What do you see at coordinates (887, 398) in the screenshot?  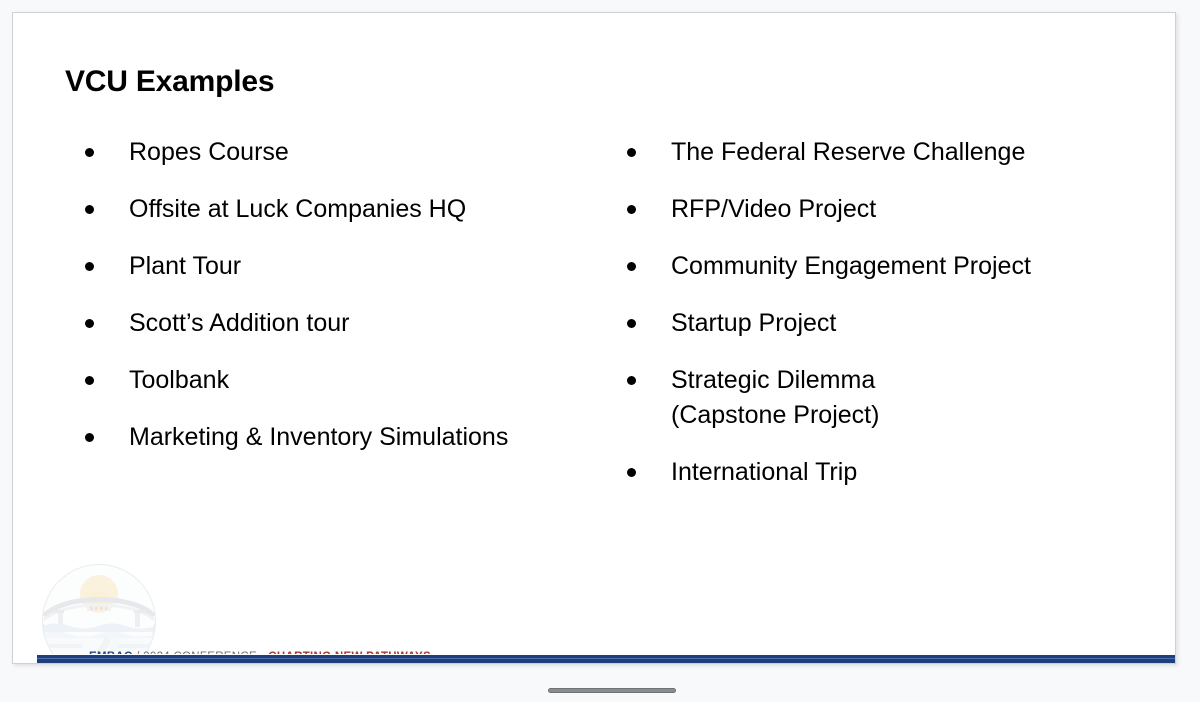 I see `list-item: Strategic Dilemma (Capstone Project)` at bounding box center [887, 398].